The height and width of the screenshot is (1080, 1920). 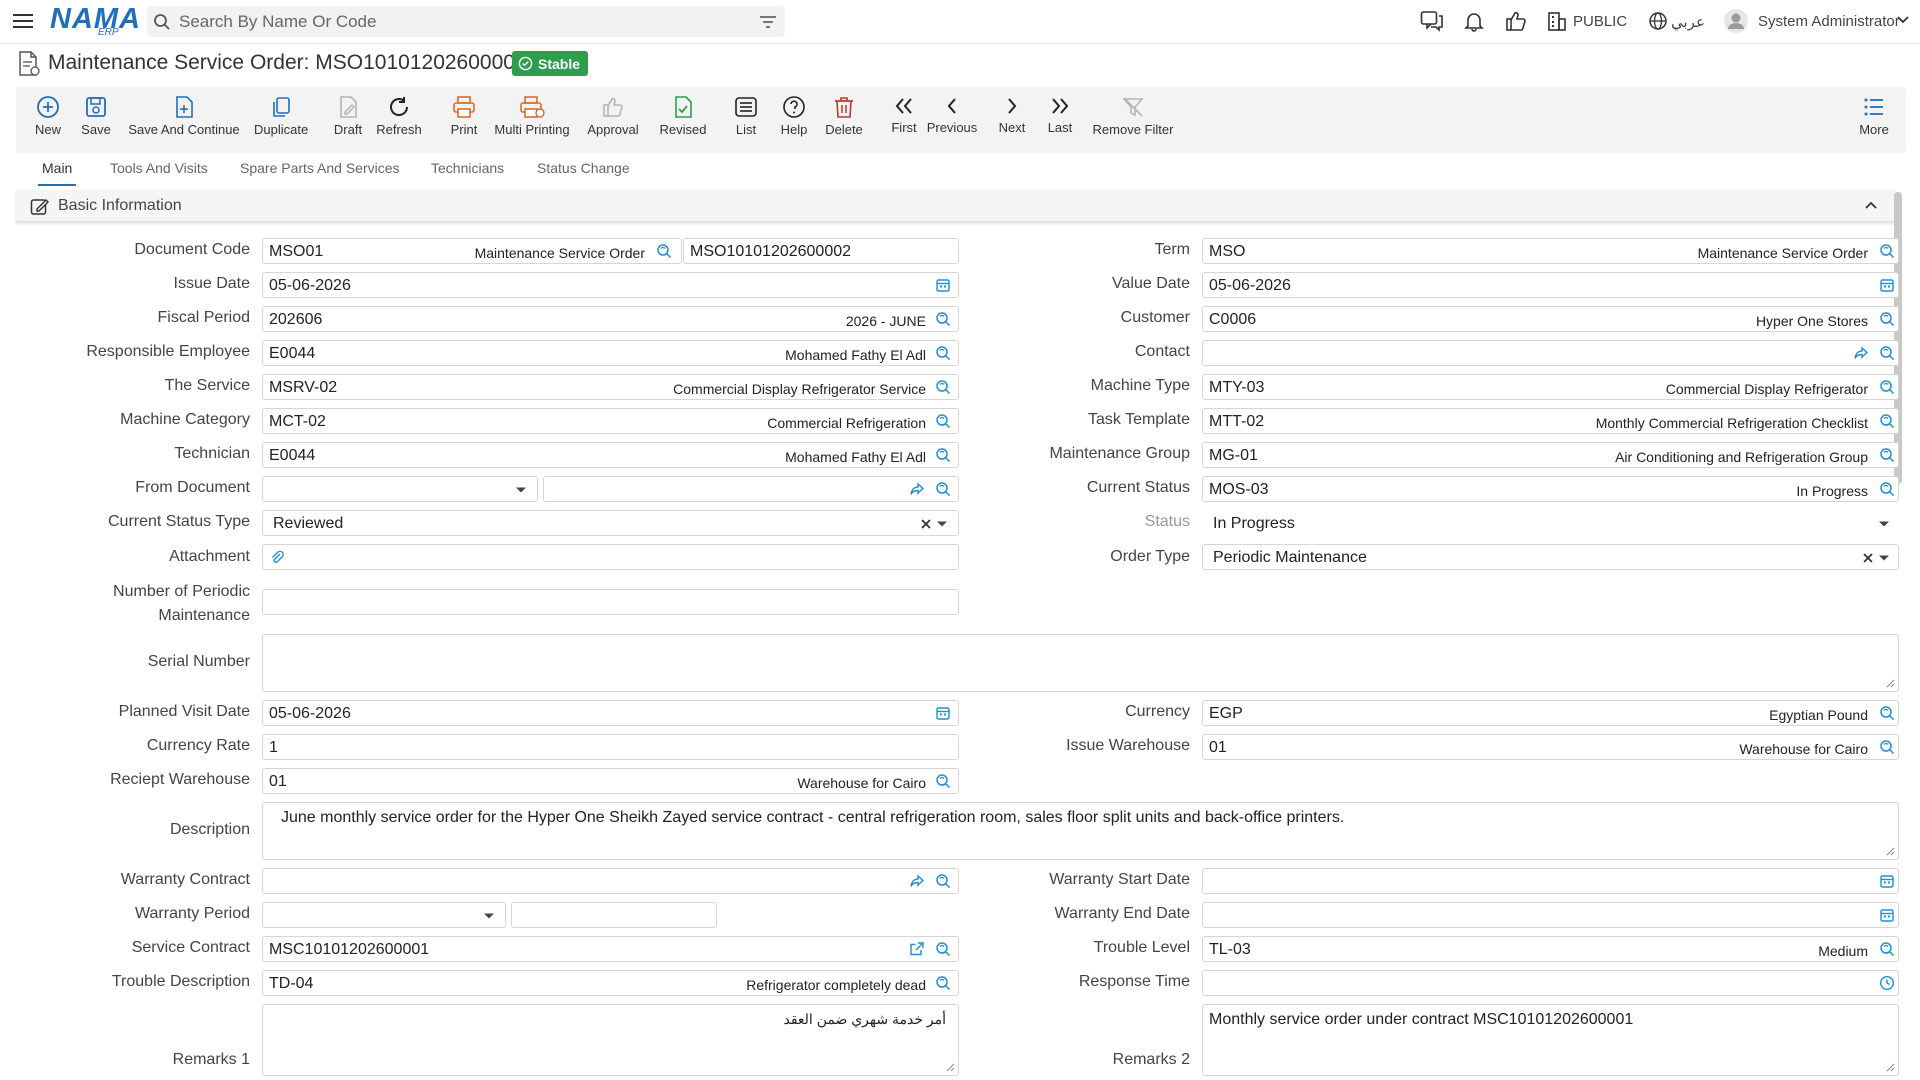 I want to click on hamburger-menu-icon, so click(x=23, y=21).